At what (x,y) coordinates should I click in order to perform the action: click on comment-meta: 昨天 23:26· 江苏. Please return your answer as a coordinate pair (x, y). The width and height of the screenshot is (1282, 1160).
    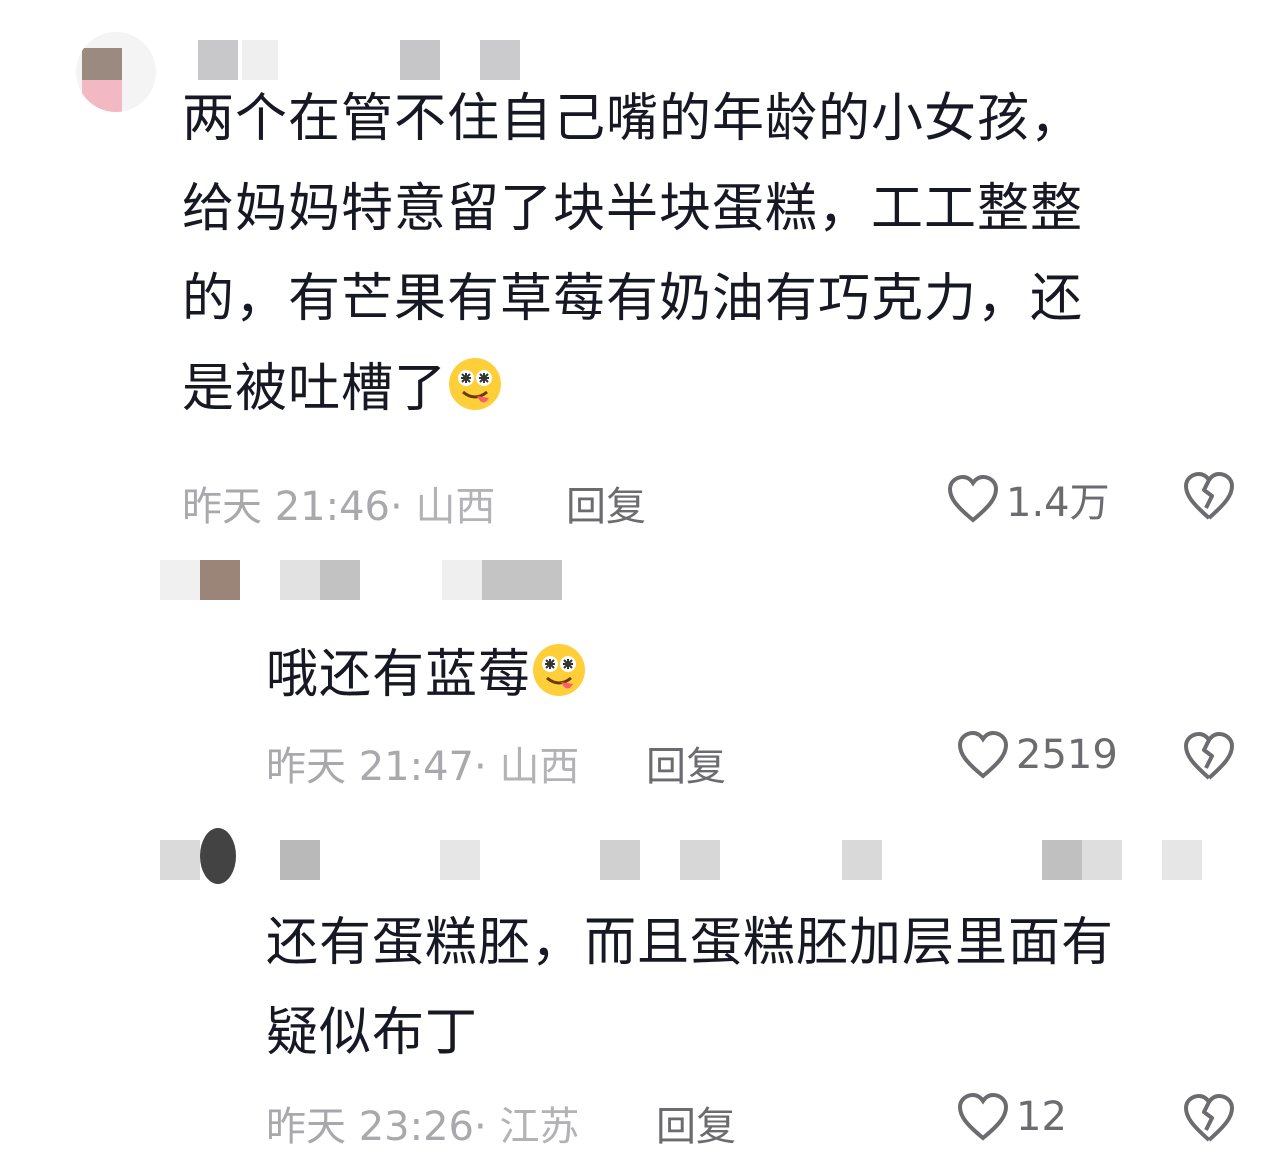
    Looking at the image, I should click on (423, 1127).